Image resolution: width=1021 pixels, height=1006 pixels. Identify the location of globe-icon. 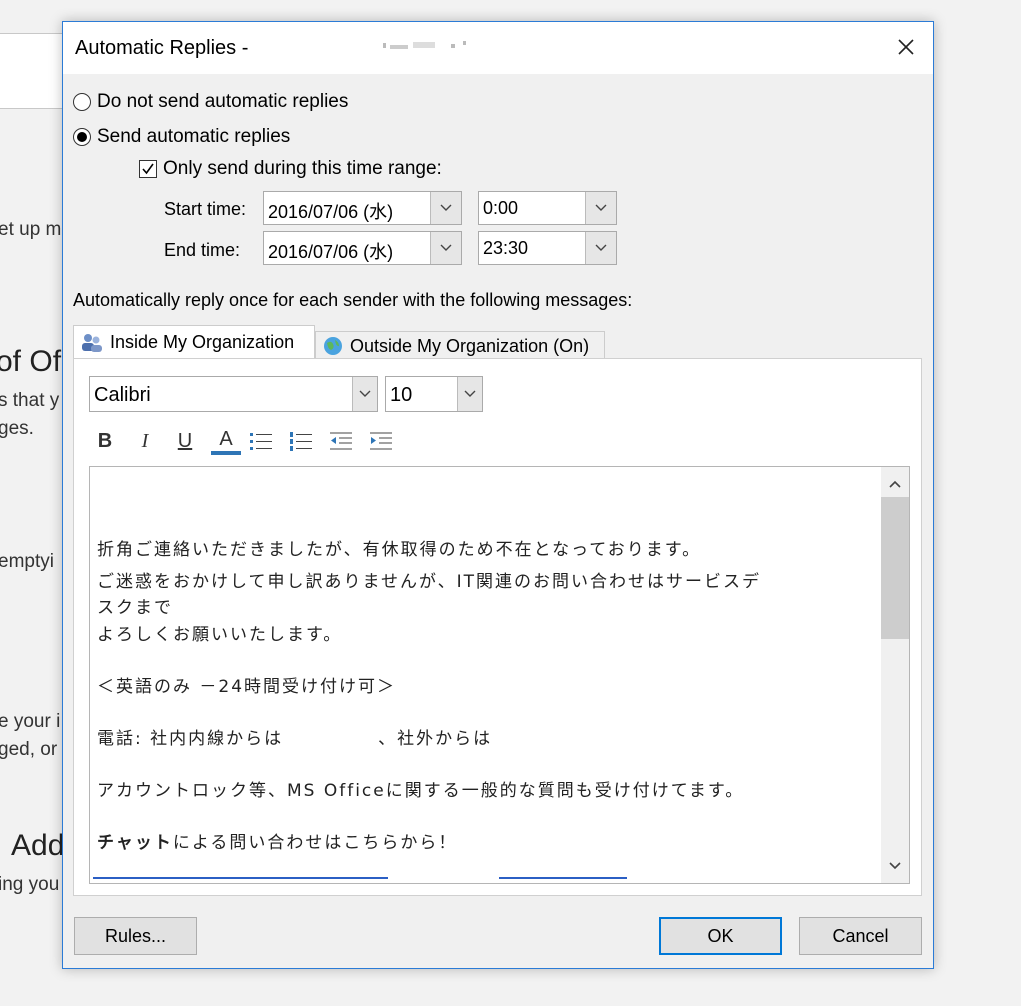
(333, 346).